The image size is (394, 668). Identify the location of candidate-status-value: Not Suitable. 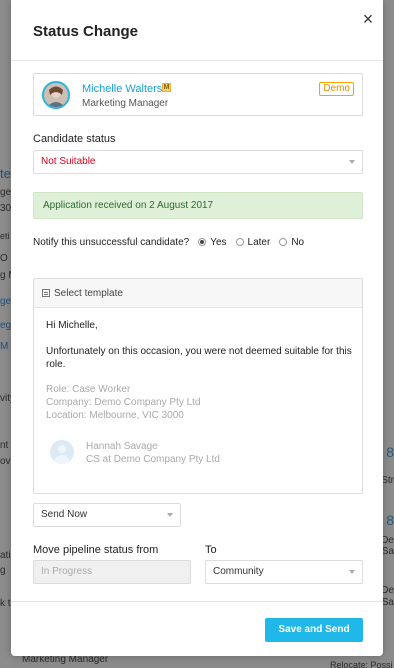
(68, 161).